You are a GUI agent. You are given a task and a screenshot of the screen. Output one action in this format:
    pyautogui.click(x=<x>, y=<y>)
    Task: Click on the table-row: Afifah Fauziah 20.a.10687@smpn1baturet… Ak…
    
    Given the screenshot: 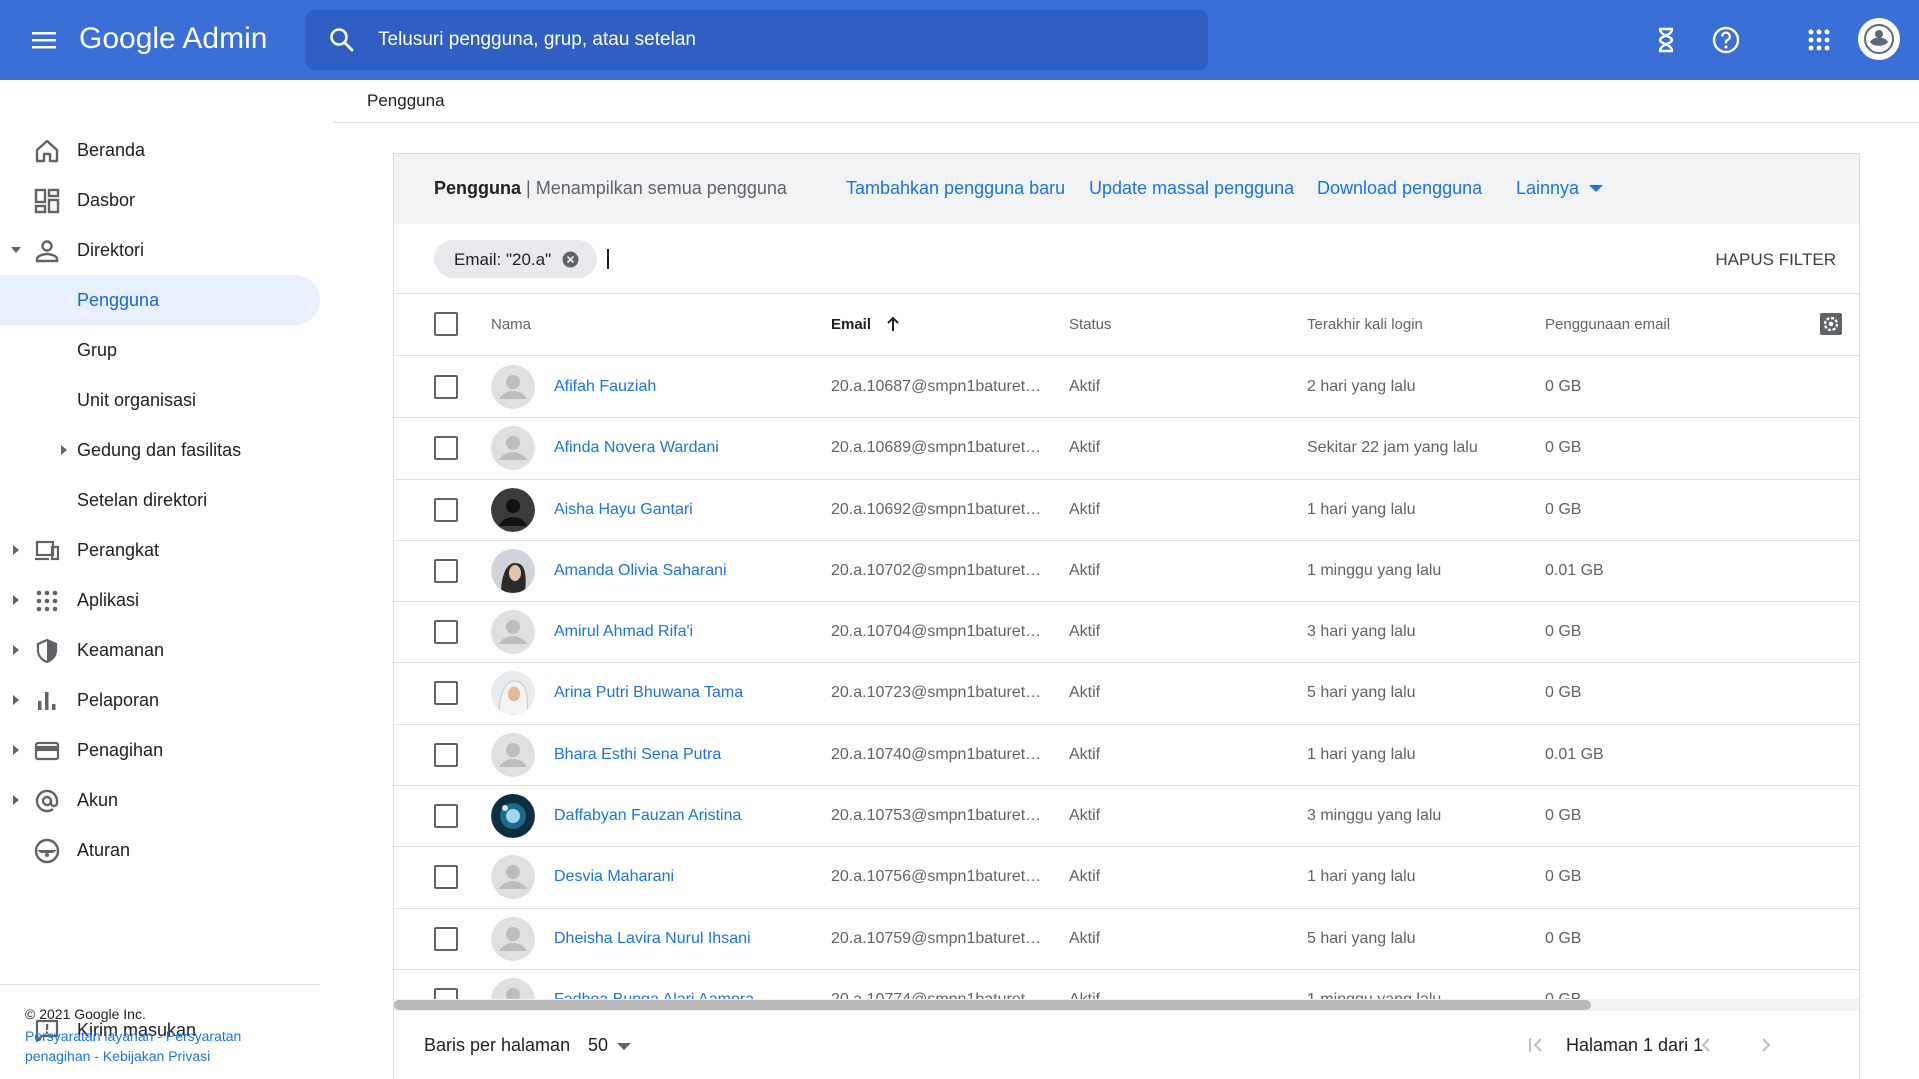 What is the action you would take?
    pyautogui.click(x=1126, y=388)
    